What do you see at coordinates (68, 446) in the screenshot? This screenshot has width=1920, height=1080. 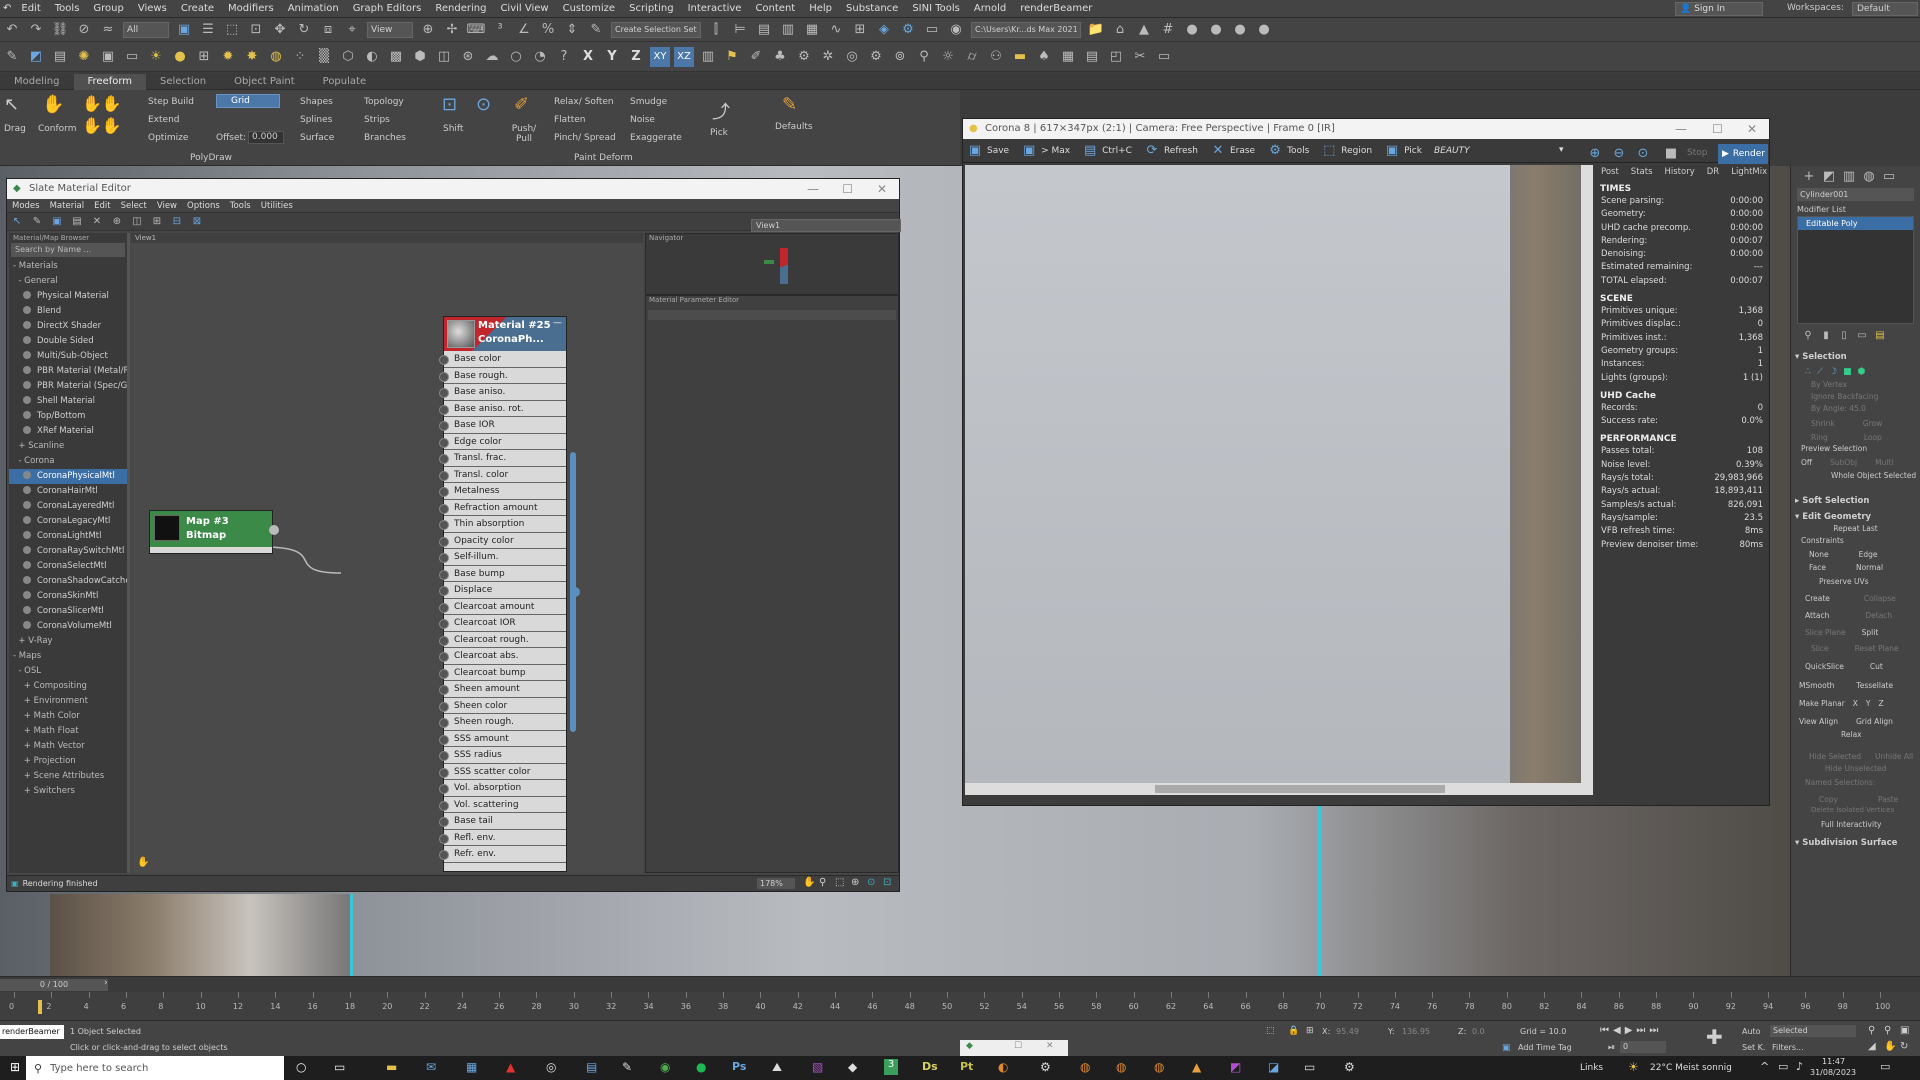 I see `browser-category: + Scanline` at bounding box center [68, 446].